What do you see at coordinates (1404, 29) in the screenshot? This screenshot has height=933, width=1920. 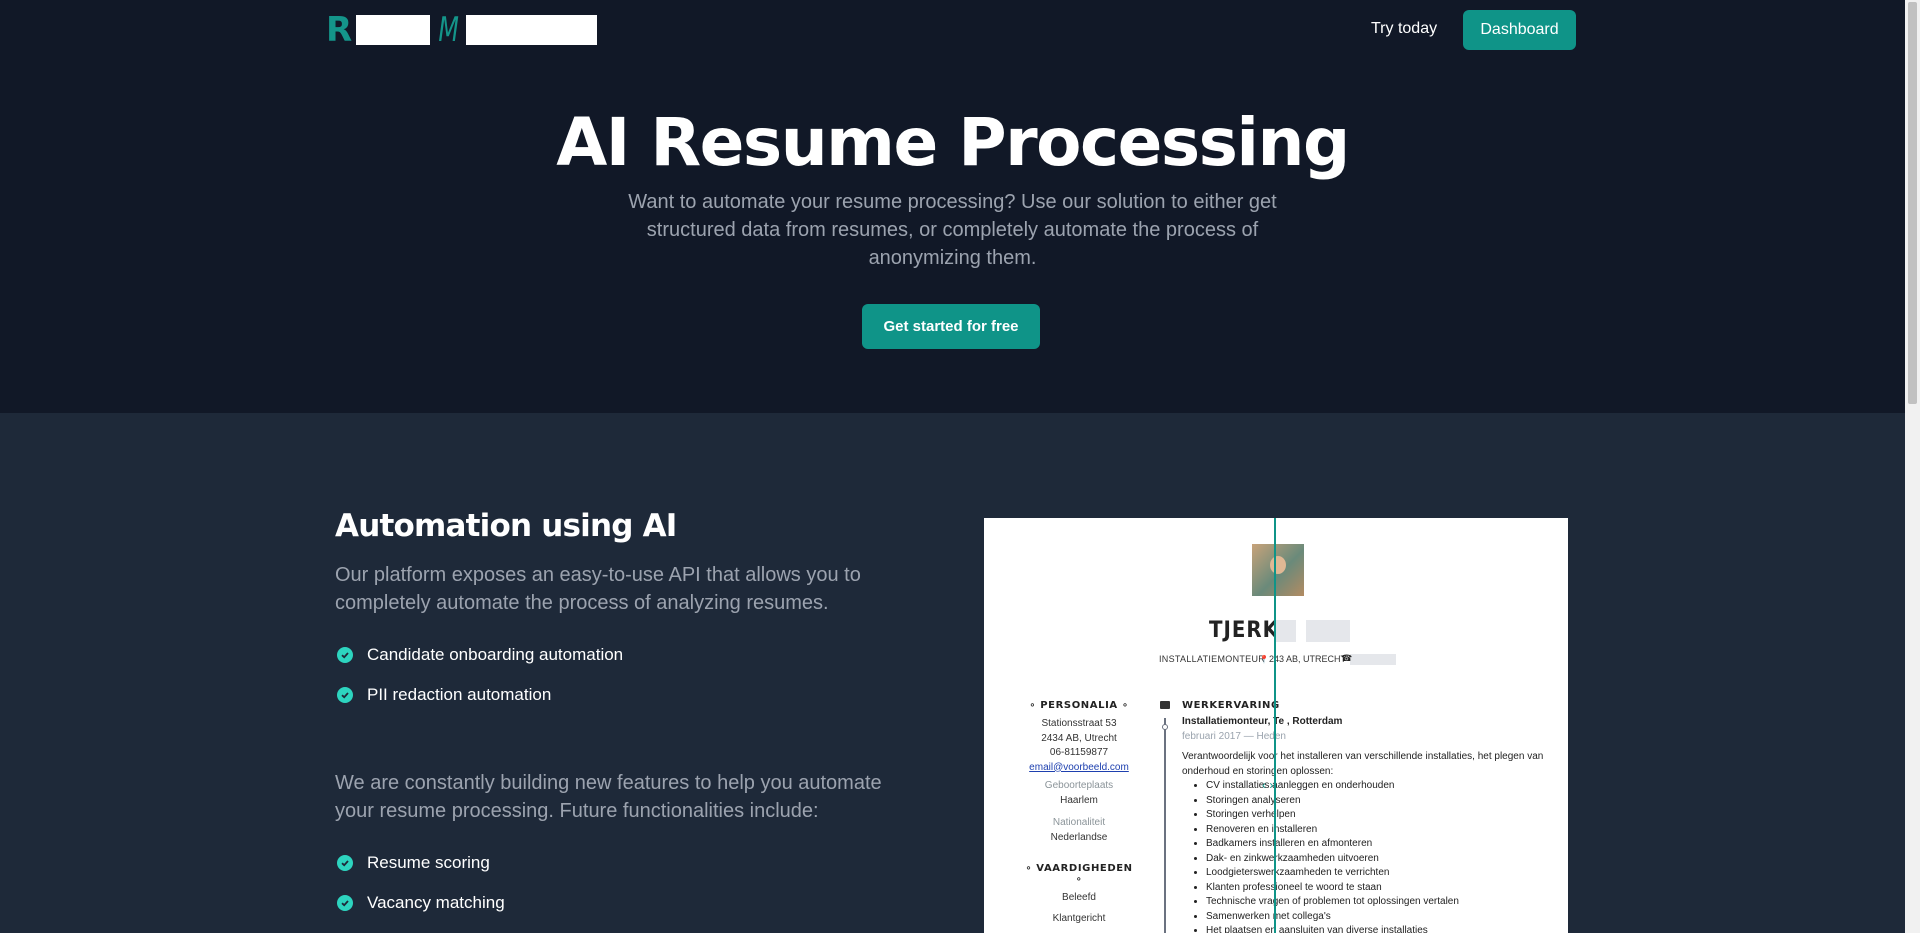 I see `try-today-link: Try today` at bounding box center [1404, 29].